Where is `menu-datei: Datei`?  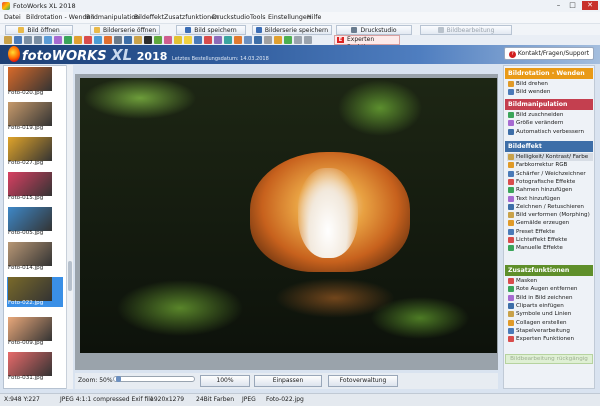 menu-datei: Datei is located at coordinates (12, 17).